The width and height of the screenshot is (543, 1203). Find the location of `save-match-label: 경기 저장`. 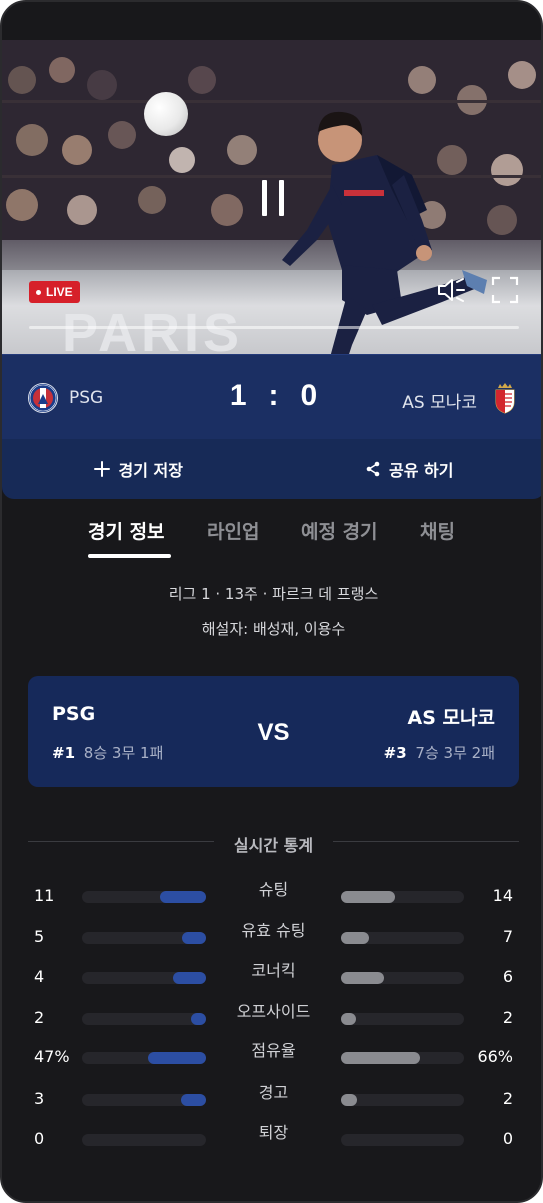

save-match-label: 경기 저장 is located at coordinates (150, 470).